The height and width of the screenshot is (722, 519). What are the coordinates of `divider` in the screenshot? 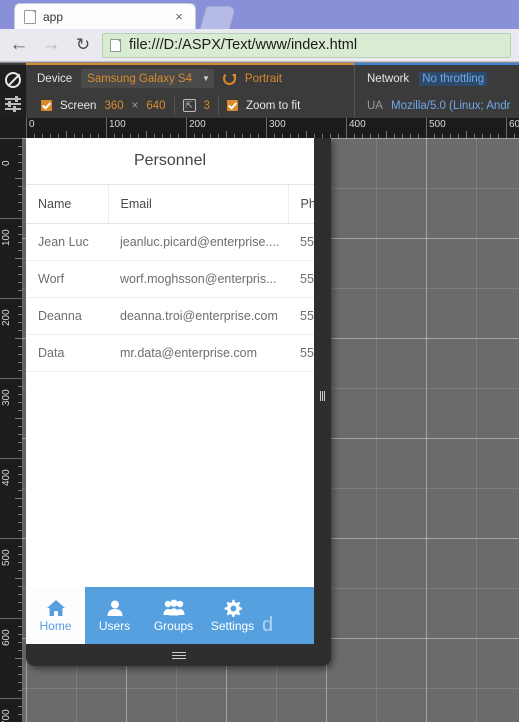 It's located at (174, 105).